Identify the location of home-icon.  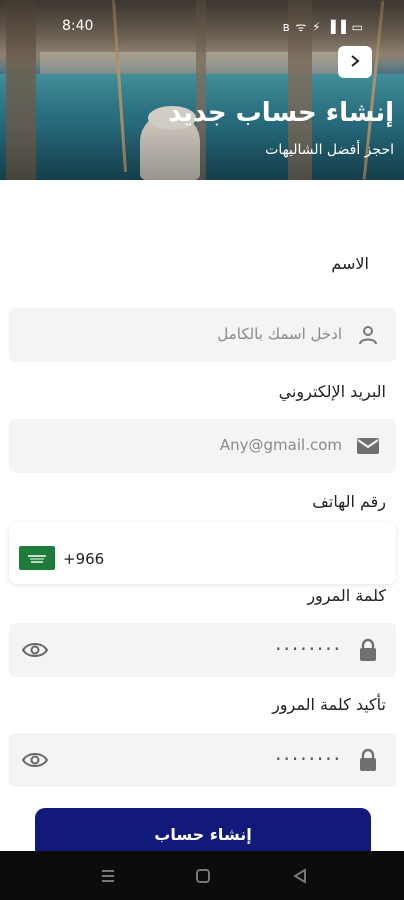
(203, 876).